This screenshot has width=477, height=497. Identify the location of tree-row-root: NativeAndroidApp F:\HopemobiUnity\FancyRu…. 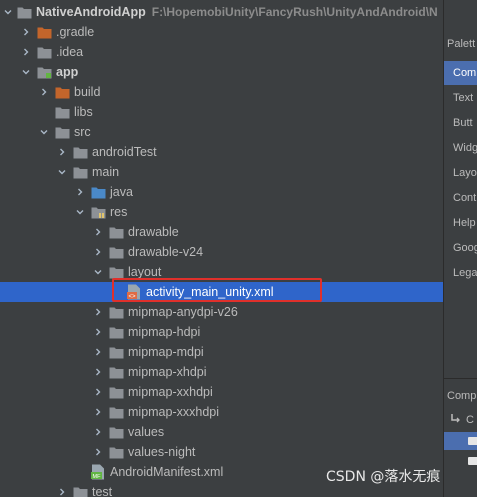
(221, 12).